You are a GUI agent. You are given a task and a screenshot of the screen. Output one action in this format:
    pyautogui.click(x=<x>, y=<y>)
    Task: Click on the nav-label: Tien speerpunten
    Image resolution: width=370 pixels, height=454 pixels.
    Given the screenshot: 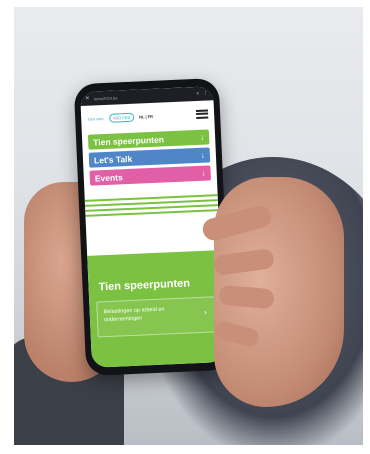 What is the action you would take?
    pyautogui.click(x=129, y=140)
    